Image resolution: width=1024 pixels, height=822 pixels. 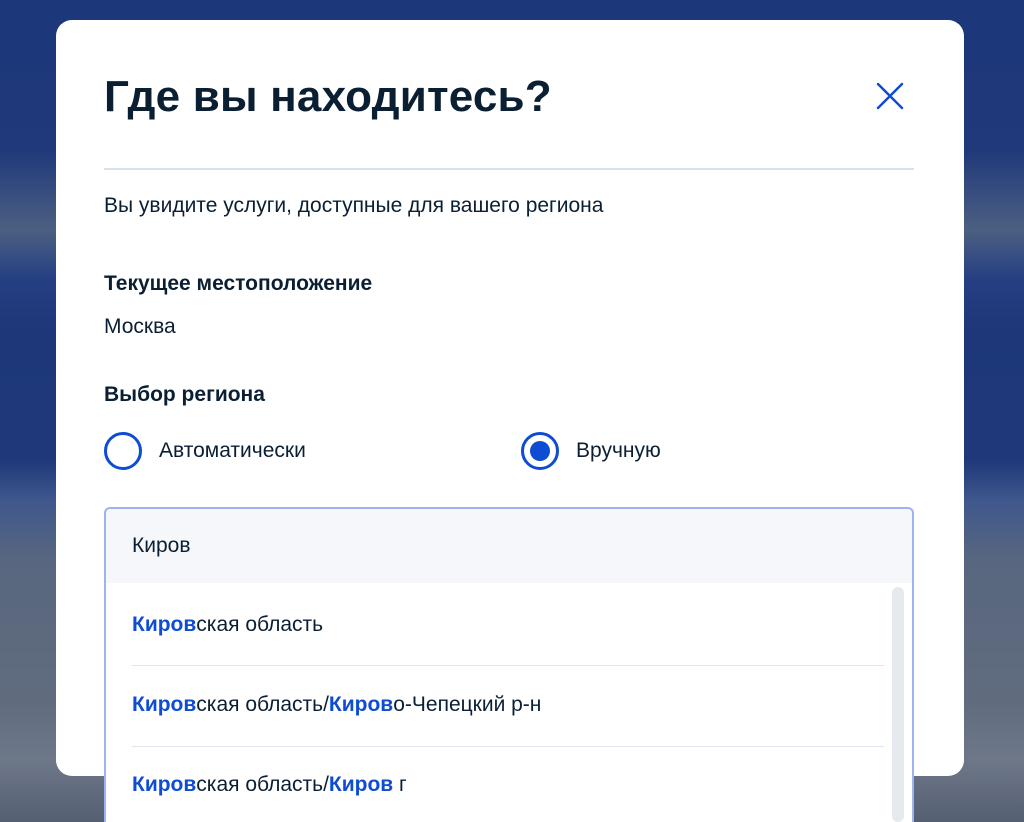 What do you see at coordinates (898, 704) in the screenshot?
I see `dropdown-scrollbar` at bounding box center [898, 704].